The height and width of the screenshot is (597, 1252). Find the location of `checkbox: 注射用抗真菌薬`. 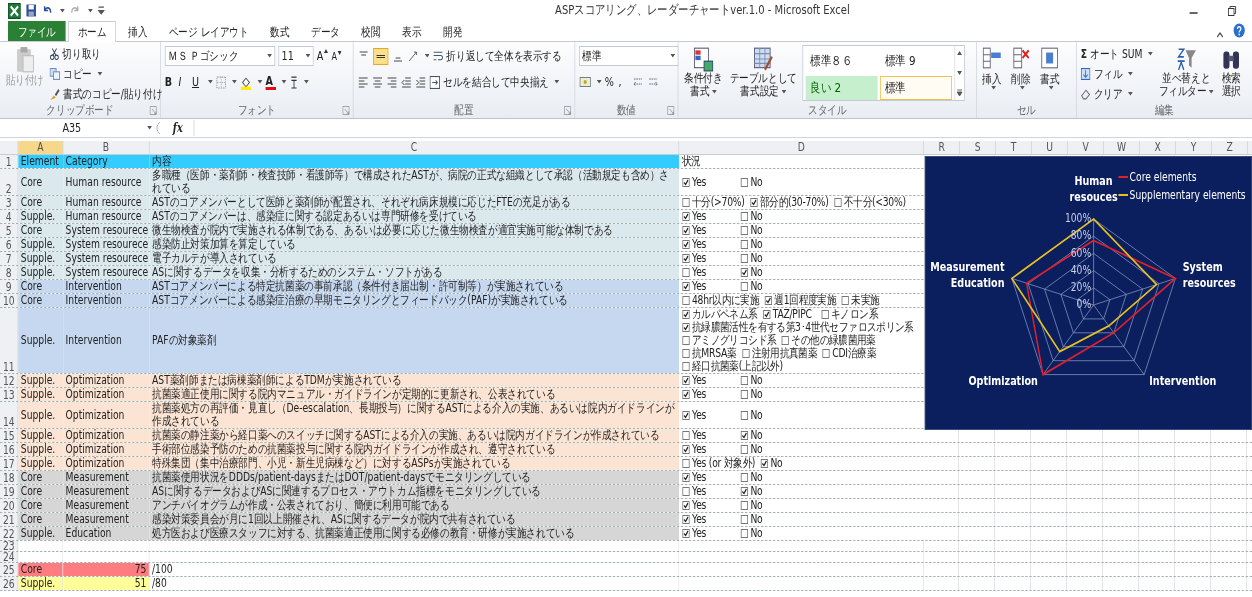

checkbox: 注射用抗真菌薬 is located at coordinates (780, 353).